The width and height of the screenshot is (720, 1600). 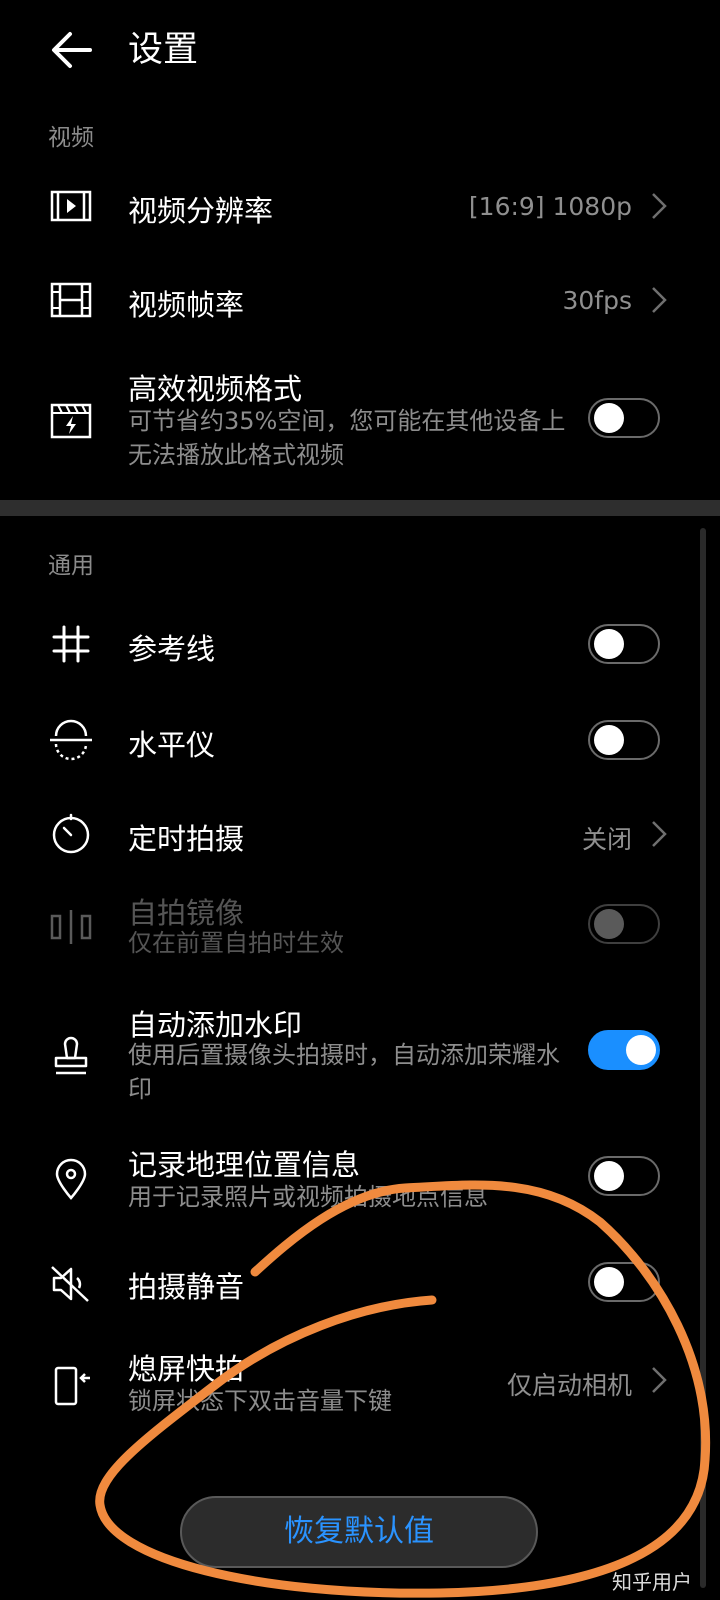 What do you see at coordinates (569, 1385) in the screenshot?
I see `row-value: 仅启动相机` at bounding box center [569, 1385].